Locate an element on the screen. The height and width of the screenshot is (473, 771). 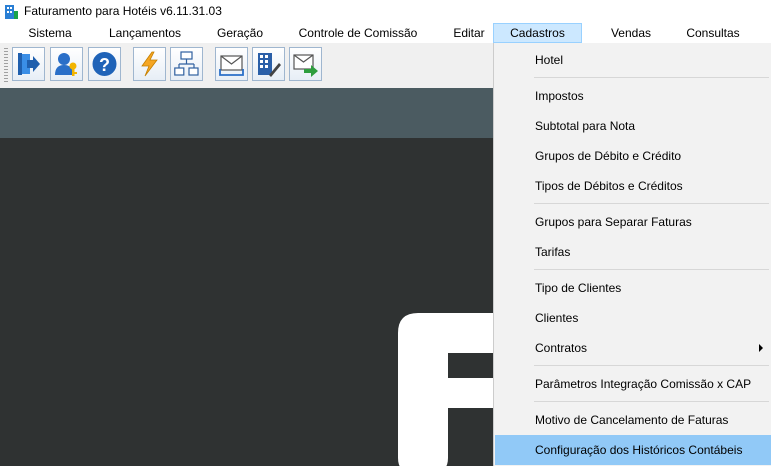
help-button: ? is located at coordinates (104, 64).